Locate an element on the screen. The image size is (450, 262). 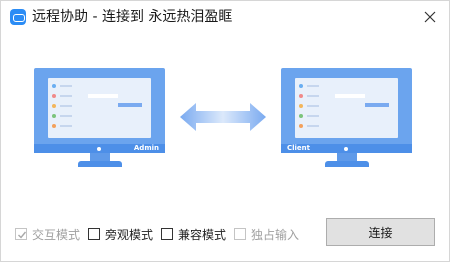
close-icon is located at coordinates (430, 17).